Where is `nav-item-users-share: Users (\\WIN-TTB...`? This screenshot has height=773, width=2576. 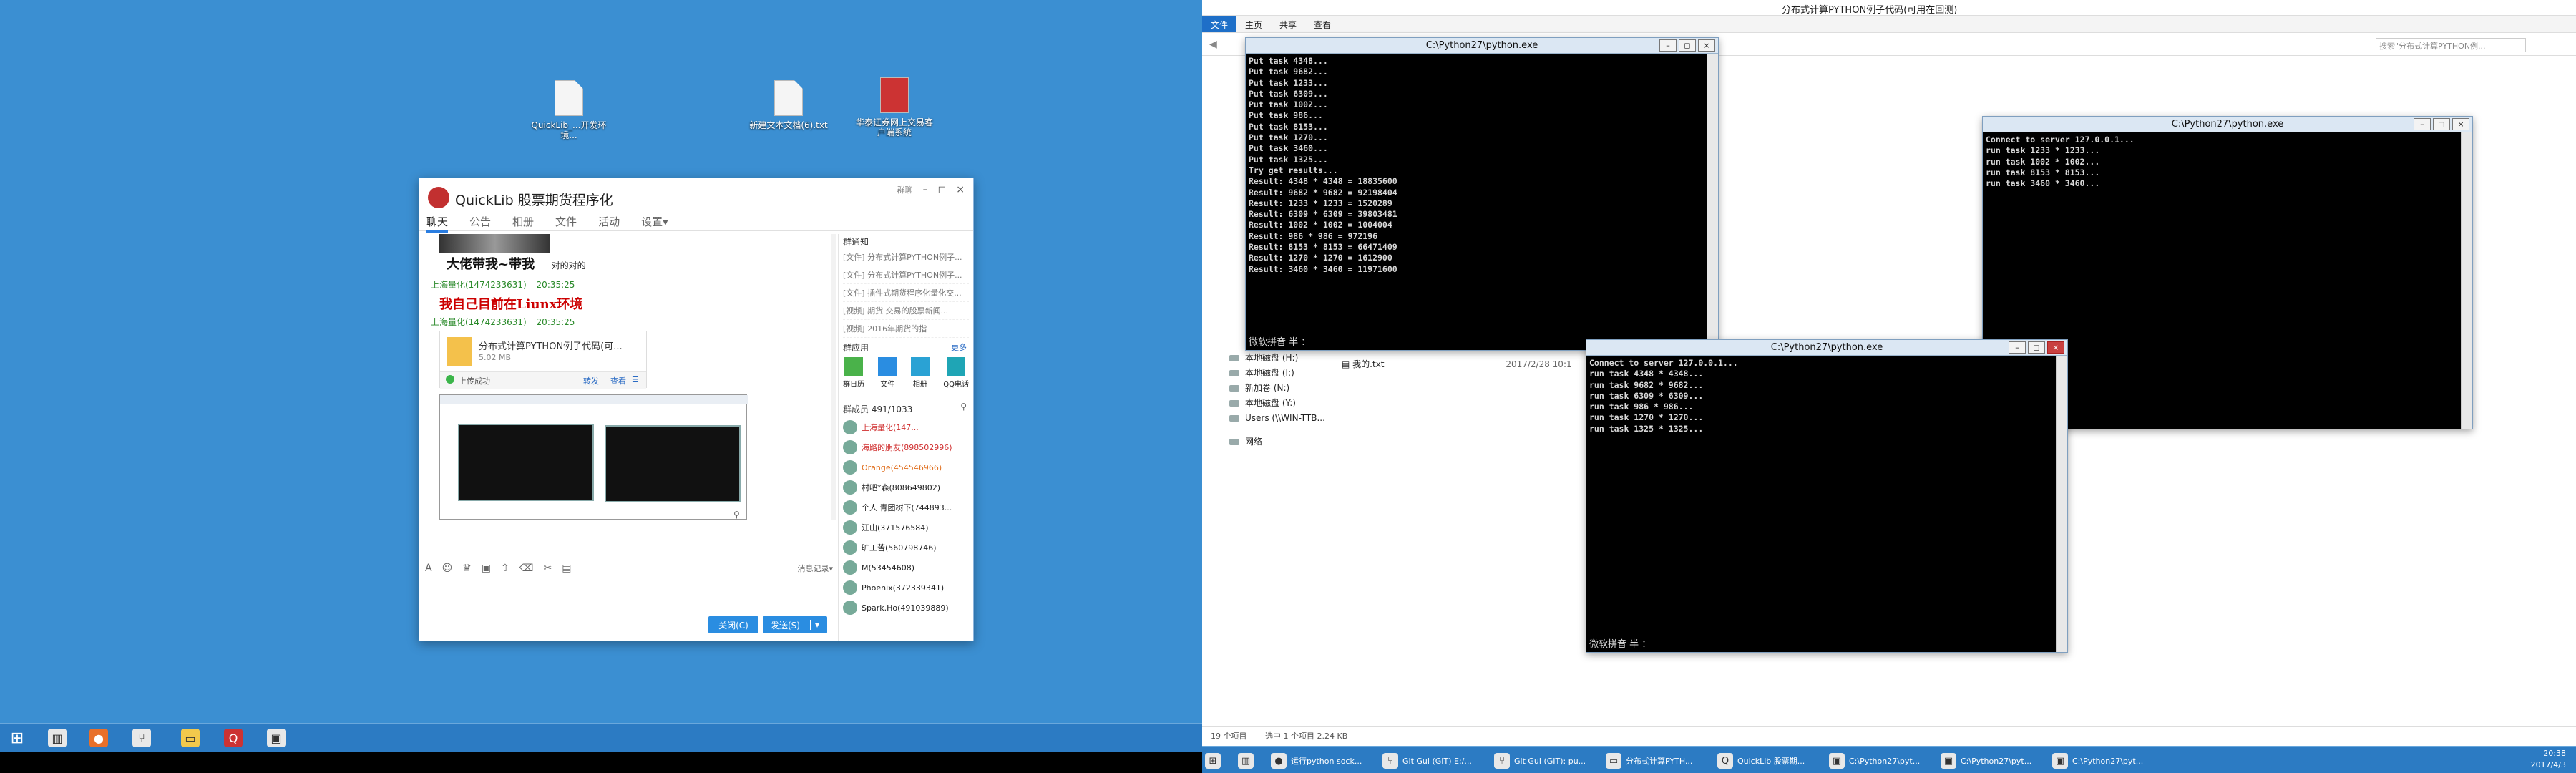 nav-item-users-share: Users (\\WIN-TTB... is located at coordinates (1316, 419).